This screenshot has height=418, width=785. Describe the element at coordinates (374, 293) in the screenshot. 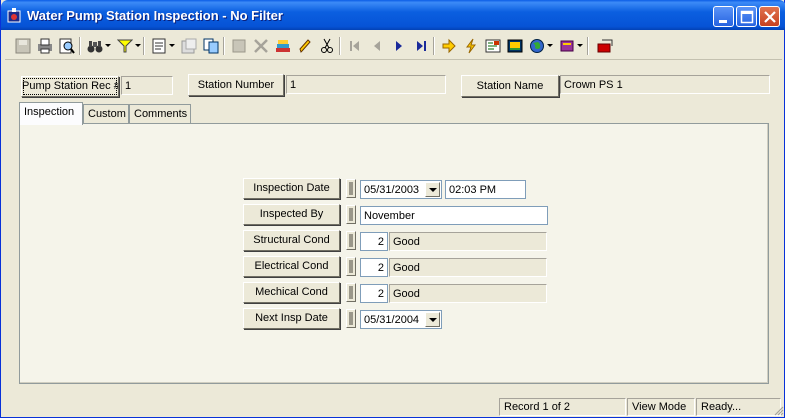

I see `mechanical-cond-code: 2` at that location.